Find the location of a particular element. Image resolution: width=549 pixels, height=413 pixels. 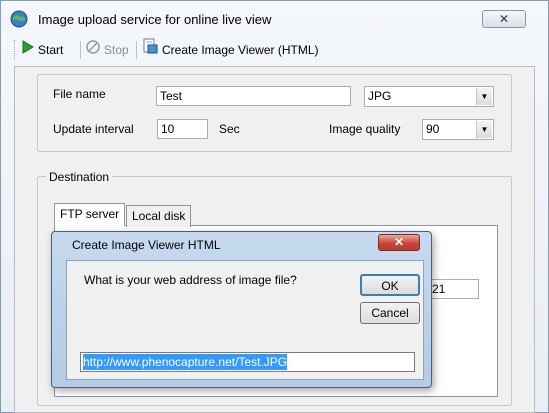

ftp-port-input: 21 is located at coordinates (452, 289).